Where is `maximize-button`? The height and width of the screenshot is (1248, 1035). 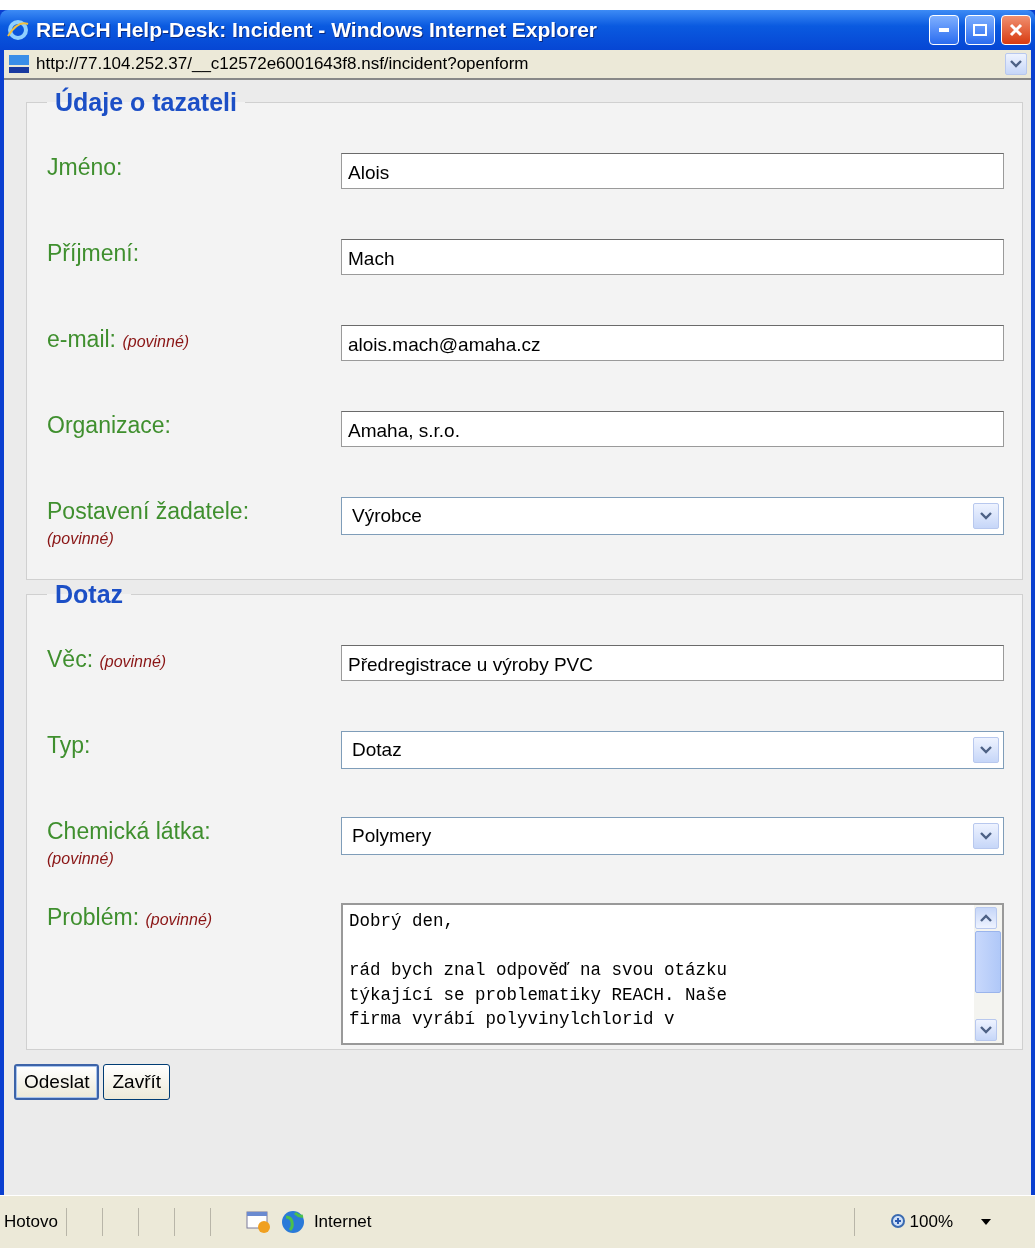 maximize-button is located at coordinates (980, 30).